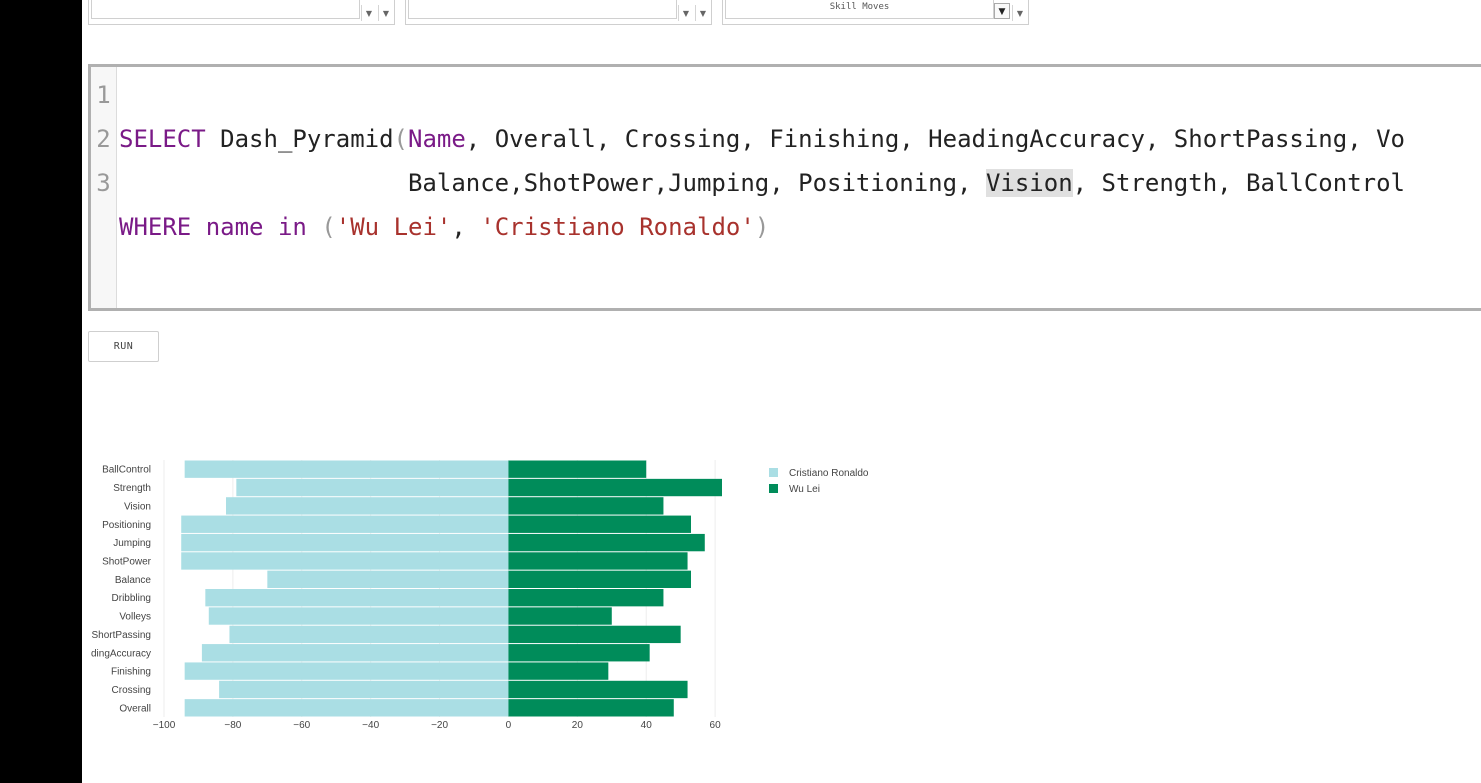 The height and width of the screenshot is (783, 1481). What do you see at coordinates (1029, 183) in the screenshot?
I see `highlighted-word: Vision` at bounding box center [1029, 183].